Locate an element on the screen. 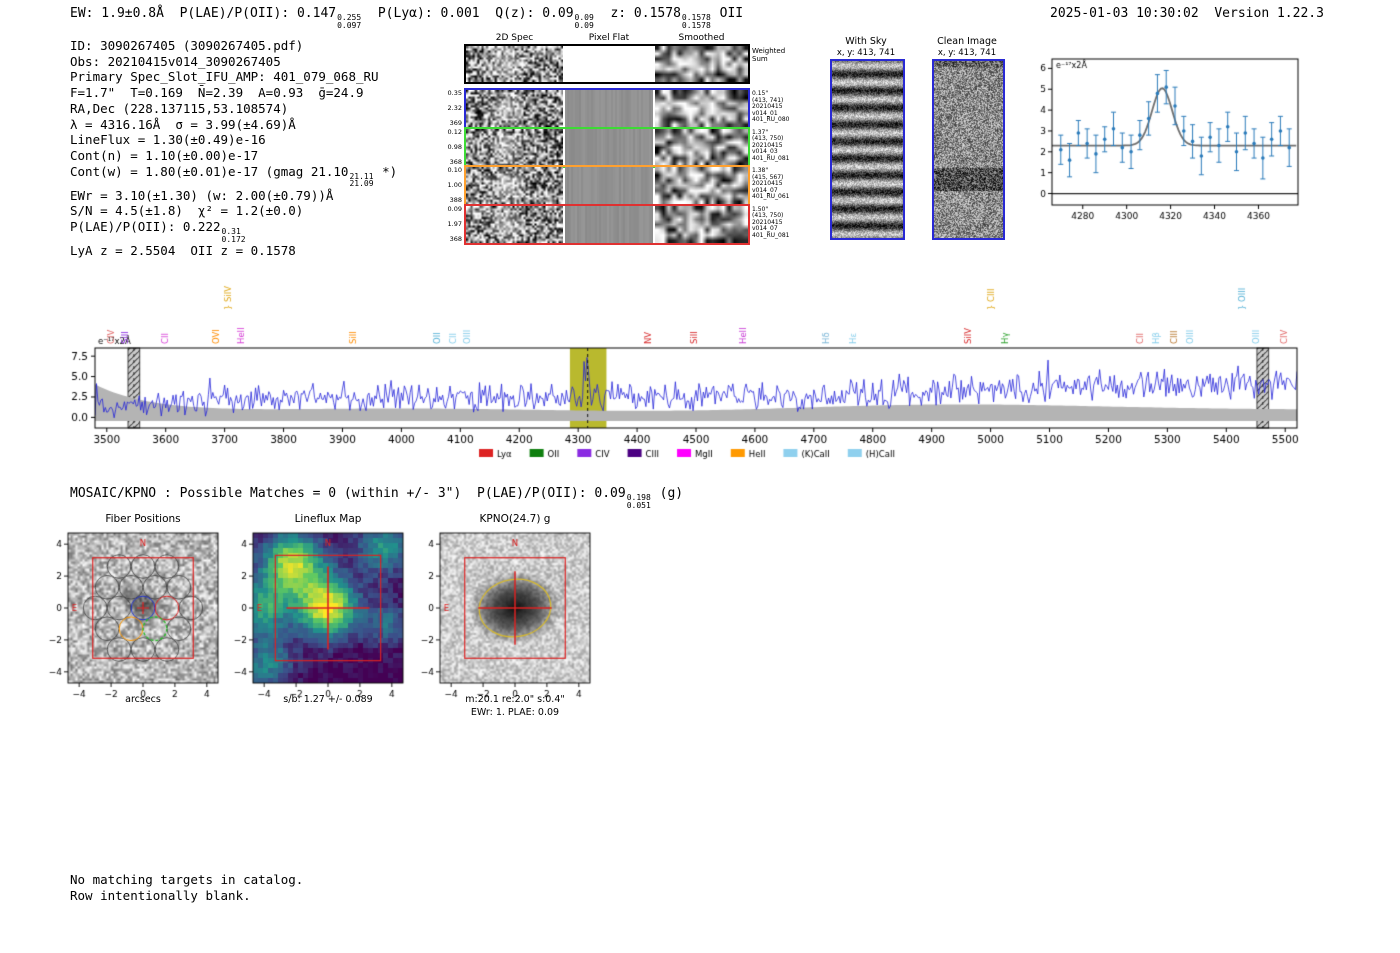 This screenshot has height=953, width=1400. info-line: S/N = 4.5(±1.8) χ² = 1.2(±0.0) is located at coordinates (187, 211).